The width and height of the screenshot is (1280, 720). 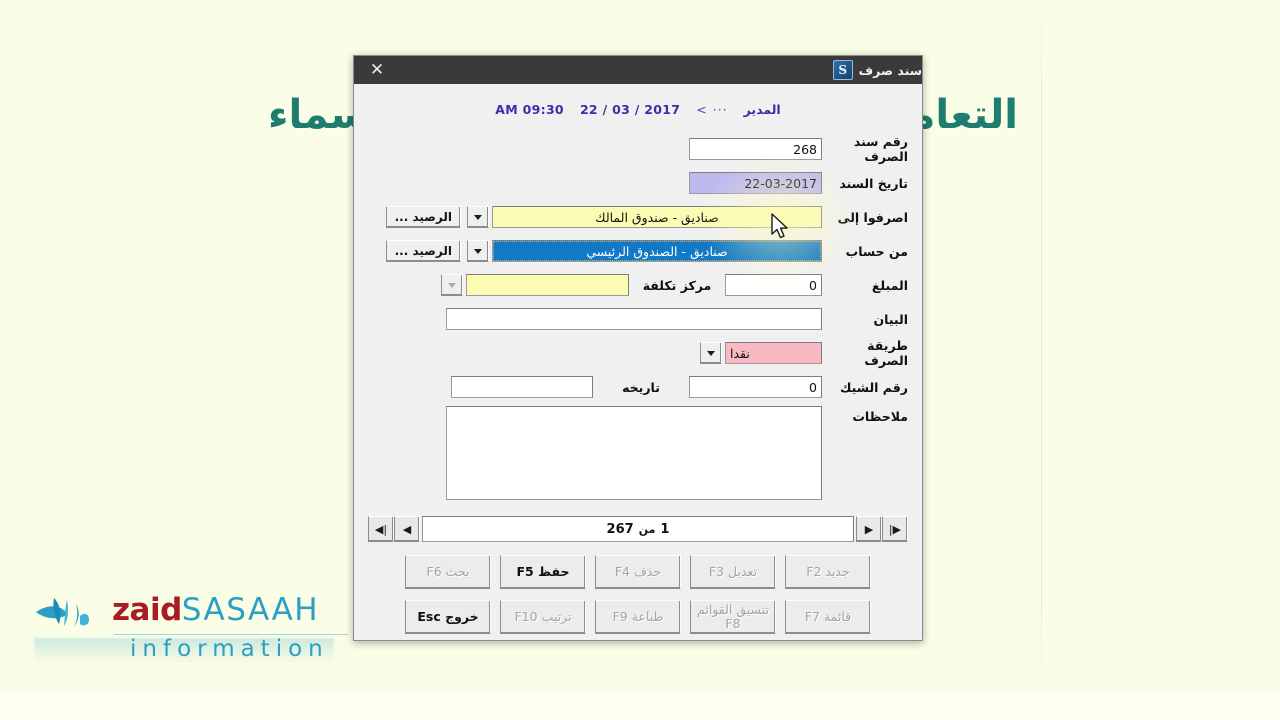 I want to click on row-statement: البيان, so click(x=638, y=319).